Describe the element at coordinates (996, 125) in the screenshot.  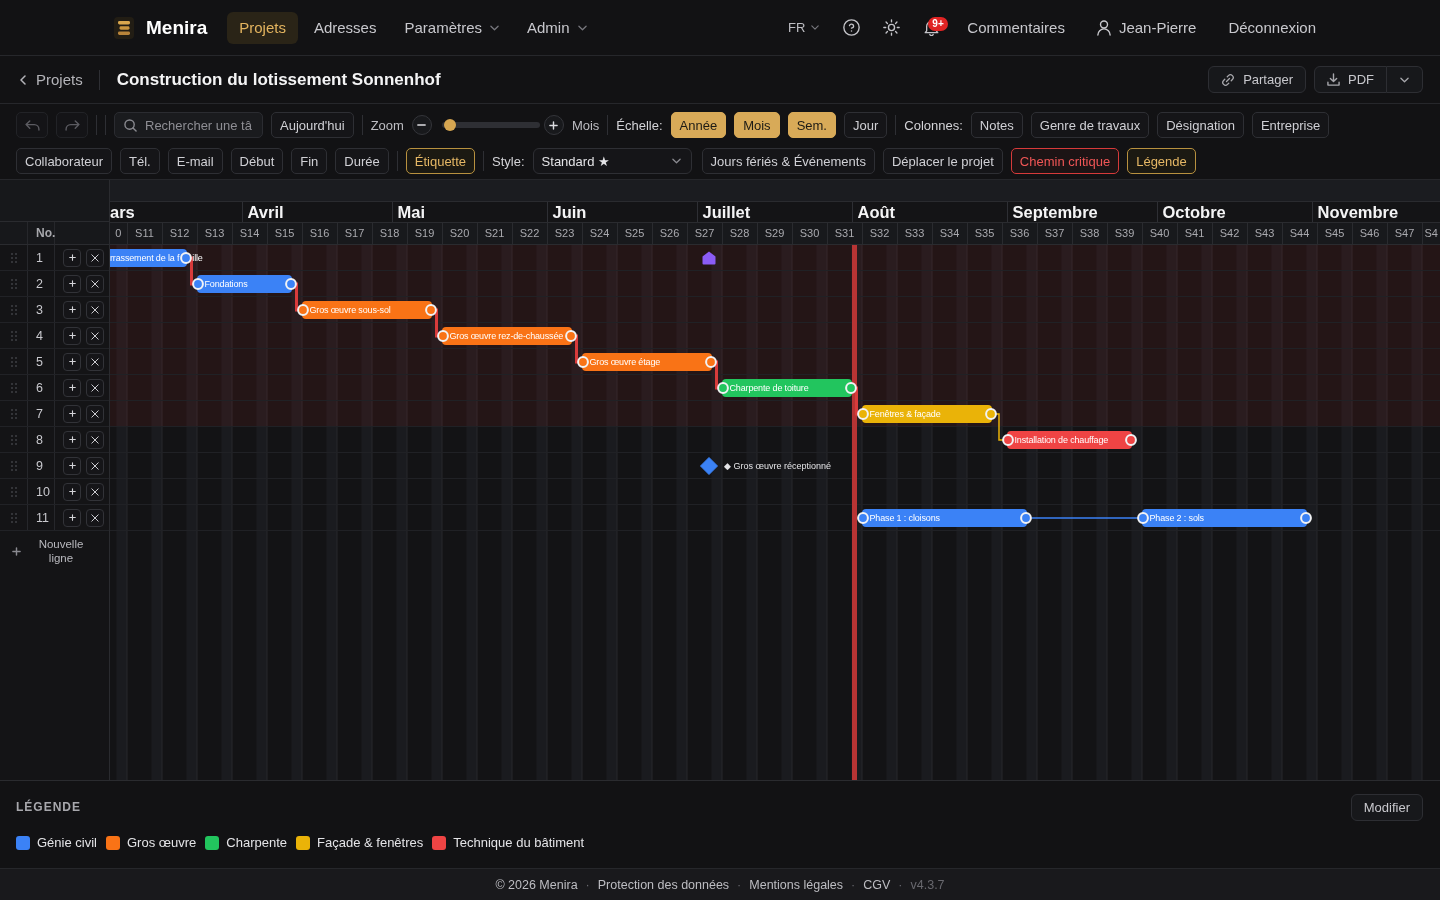
I see `column-toggle-button: Notes` at that location.